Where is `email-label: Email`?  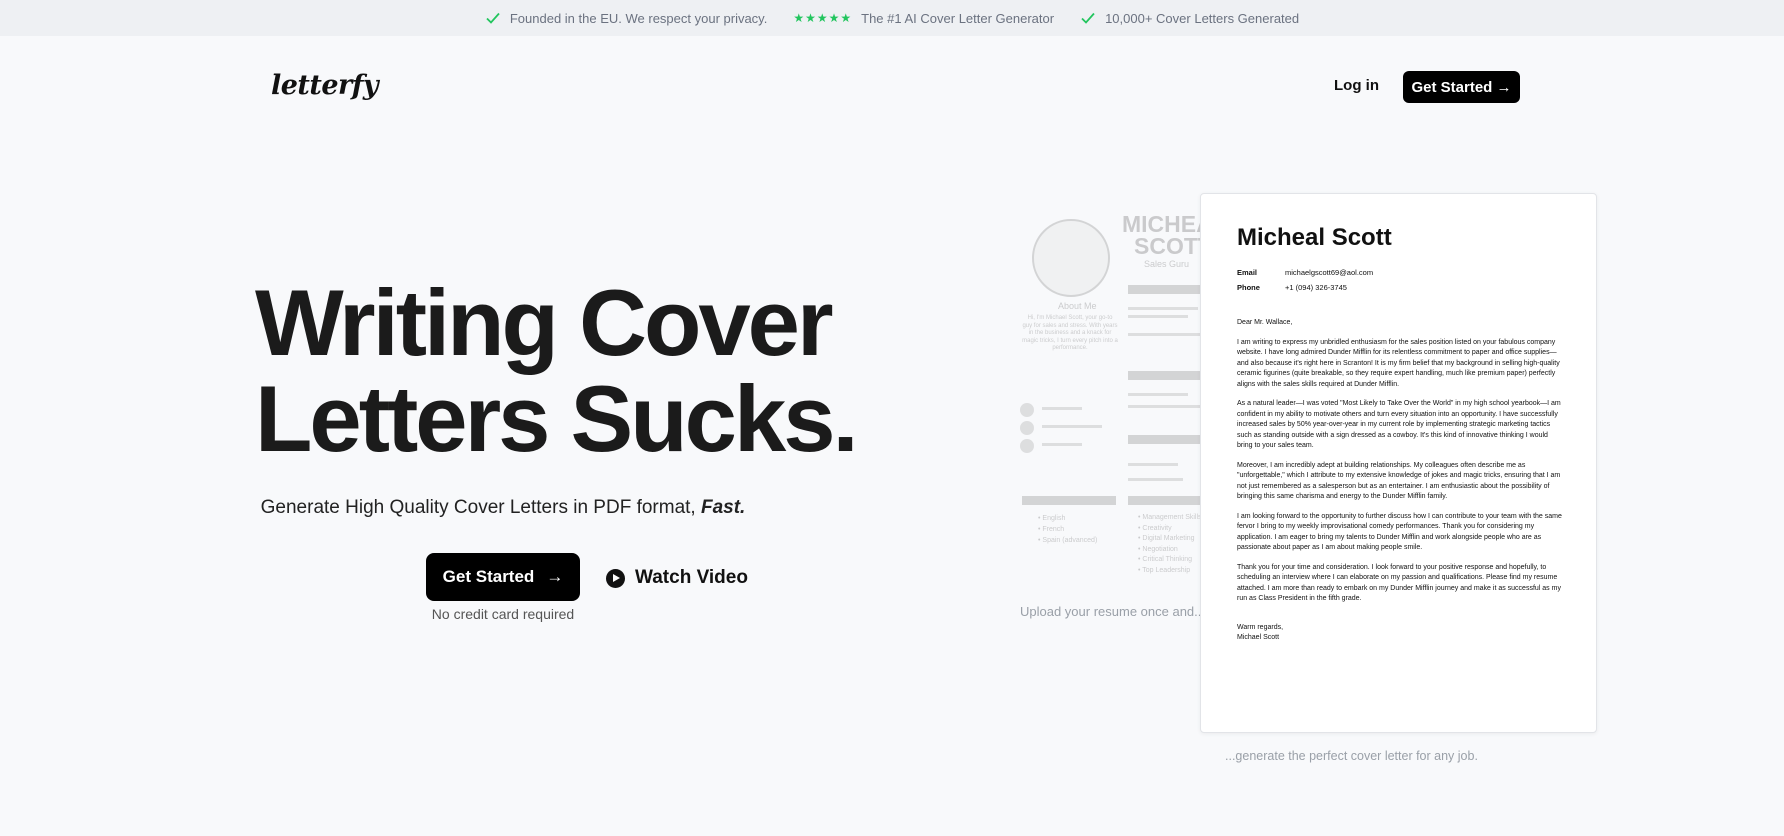 email-label: Email is located at coordinates (1247, 272).